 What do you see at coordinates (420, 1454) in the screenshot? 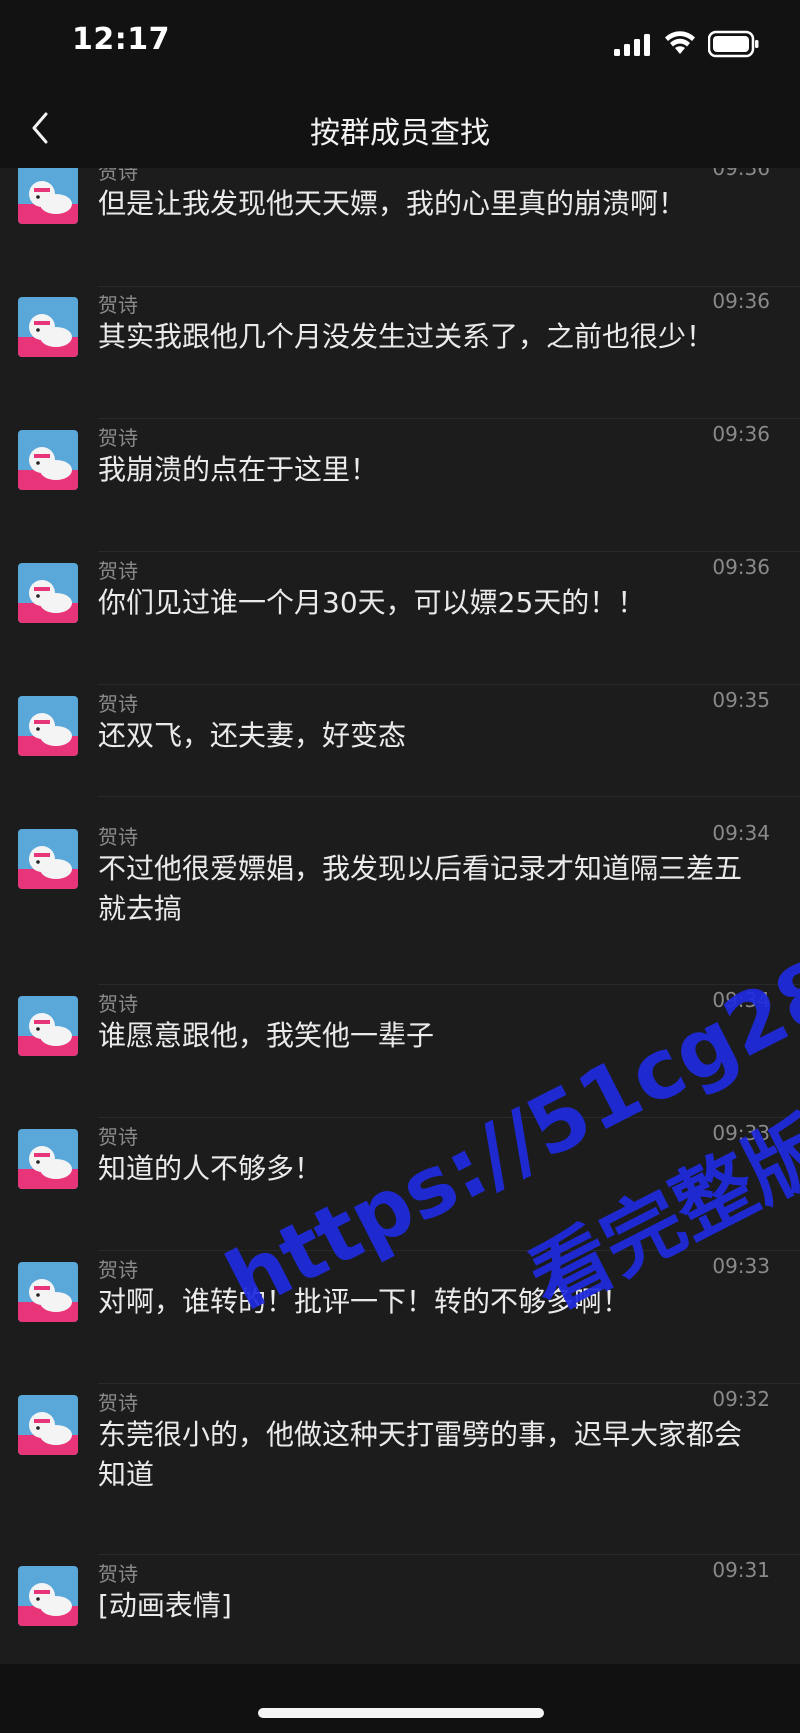
I see `message-text: 东莞很小的，他做这种天打雷劈的事，迟早大家都会知道` at bounding box center [420, 1454].